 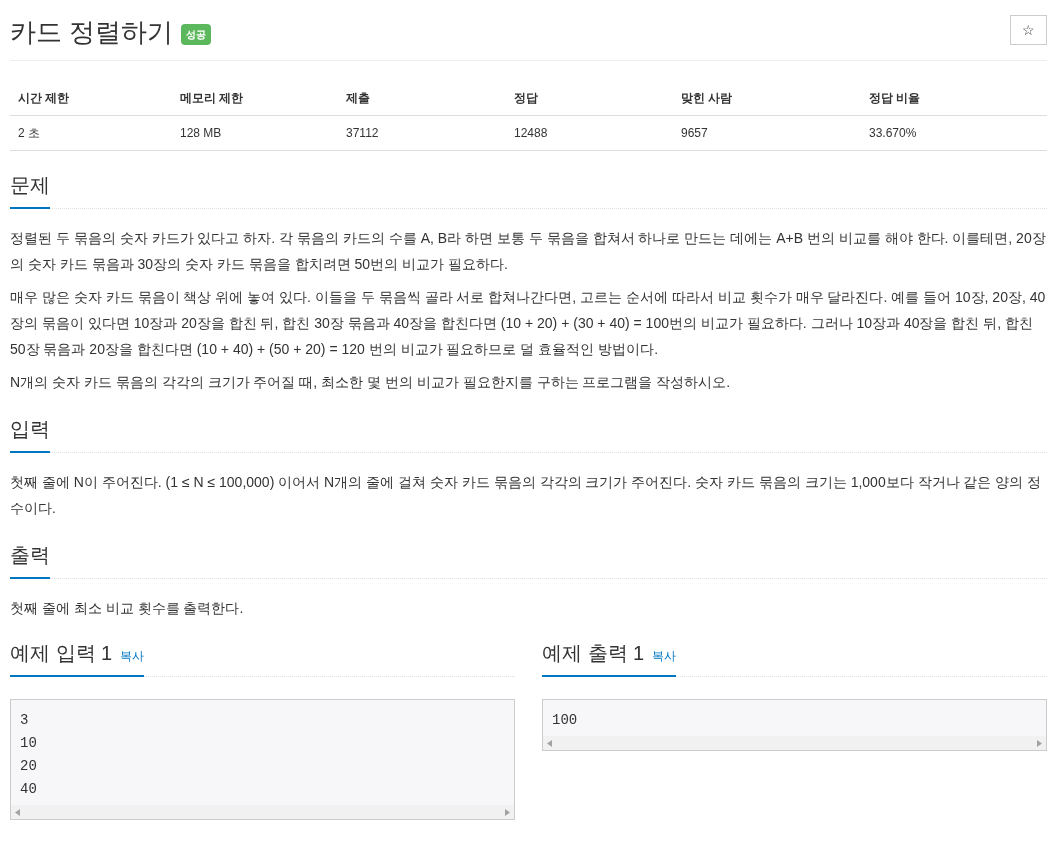 I want to click on table-header: 시간 제한, so click(x=91, y=98).